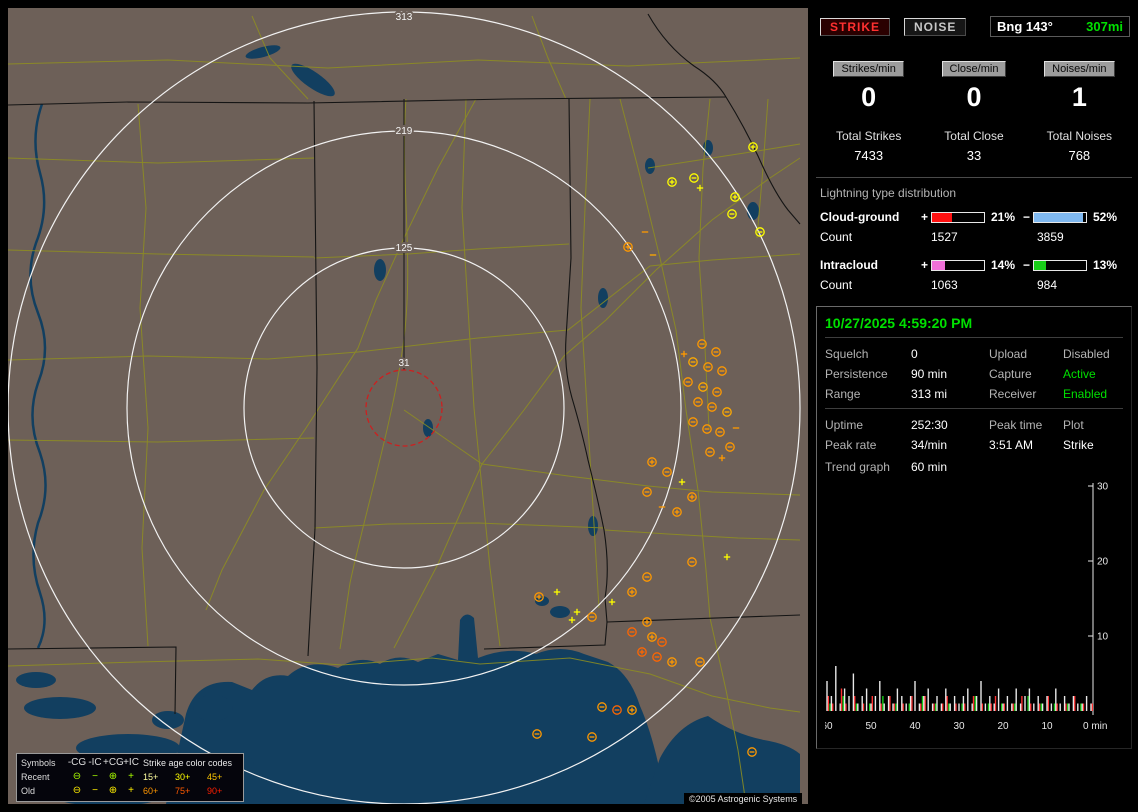 The height and width of the screenshot is (812, 1138). What do you see at coordinates (1011, 445) in the screenshot?
I see `peak-time-value: 3:51 AM` at bounding box center [1011, 445].